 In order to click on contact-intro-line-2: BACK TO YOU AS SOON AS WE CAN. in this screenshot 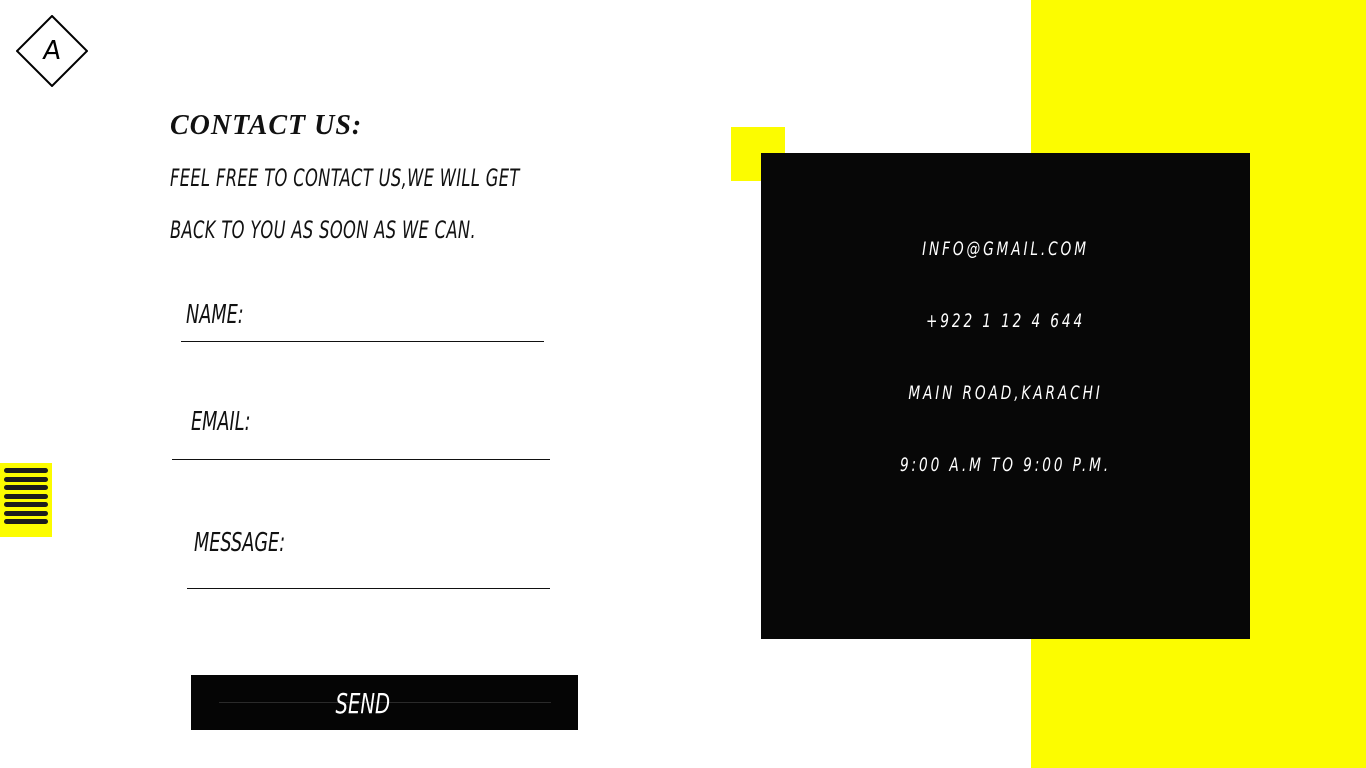, I will do `click(323, 230)`.